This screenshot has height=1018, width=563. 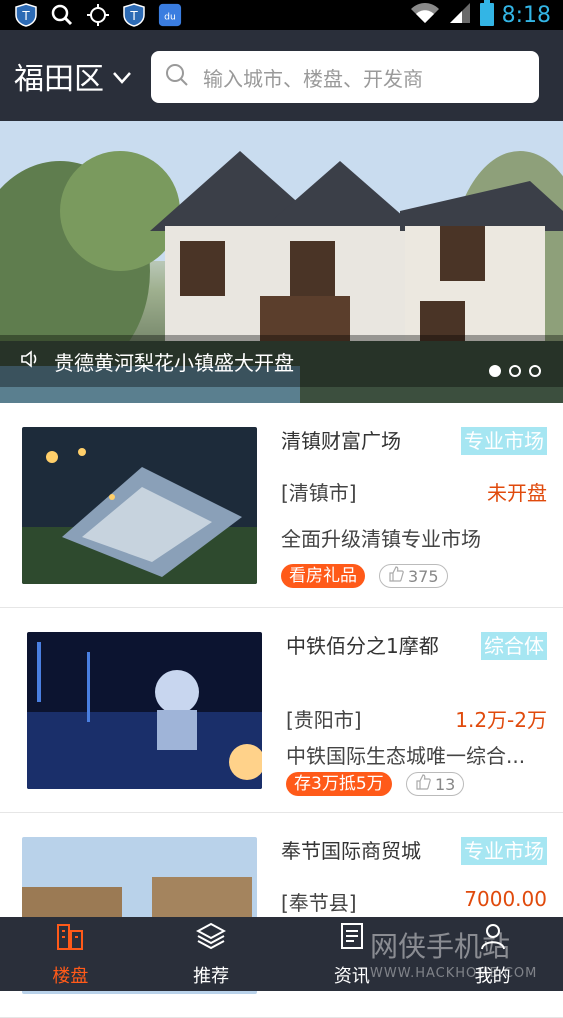 What do you see at coordinates (526, 15) in the screenshot?
I see `status-time: 8:18` at bounding box center [526, 15].